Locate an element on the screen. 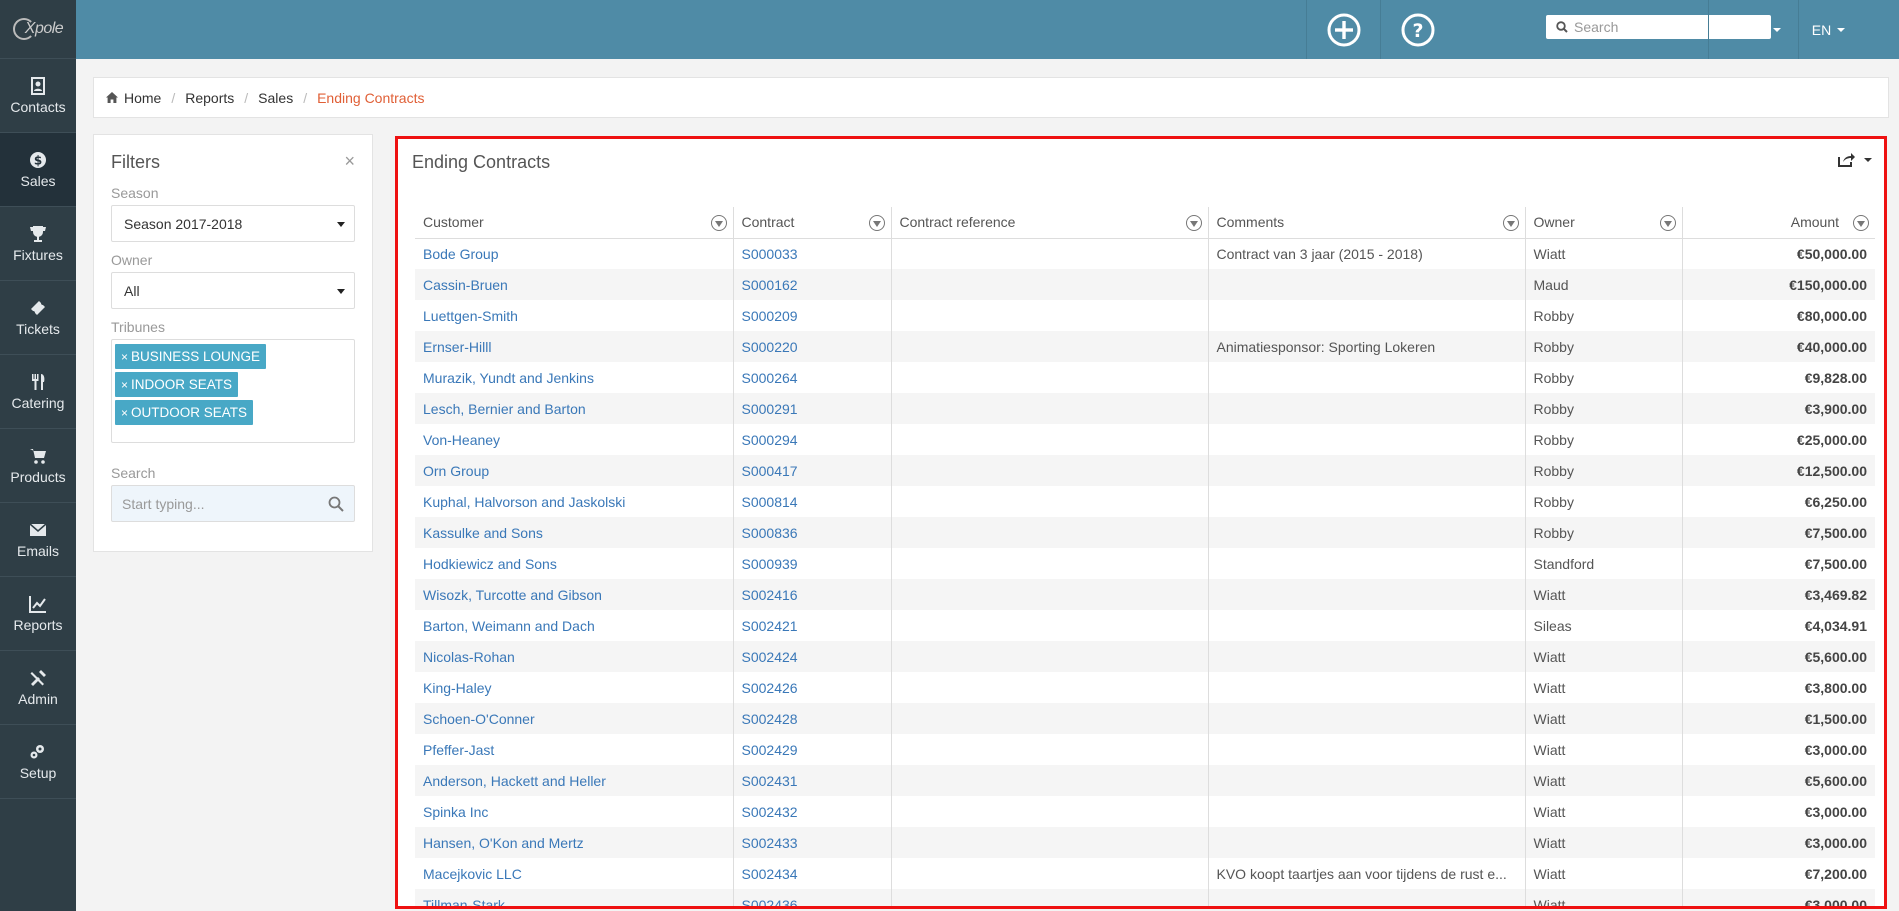  breadcrumb-reports: Reports is located at coordinates (209, 98).